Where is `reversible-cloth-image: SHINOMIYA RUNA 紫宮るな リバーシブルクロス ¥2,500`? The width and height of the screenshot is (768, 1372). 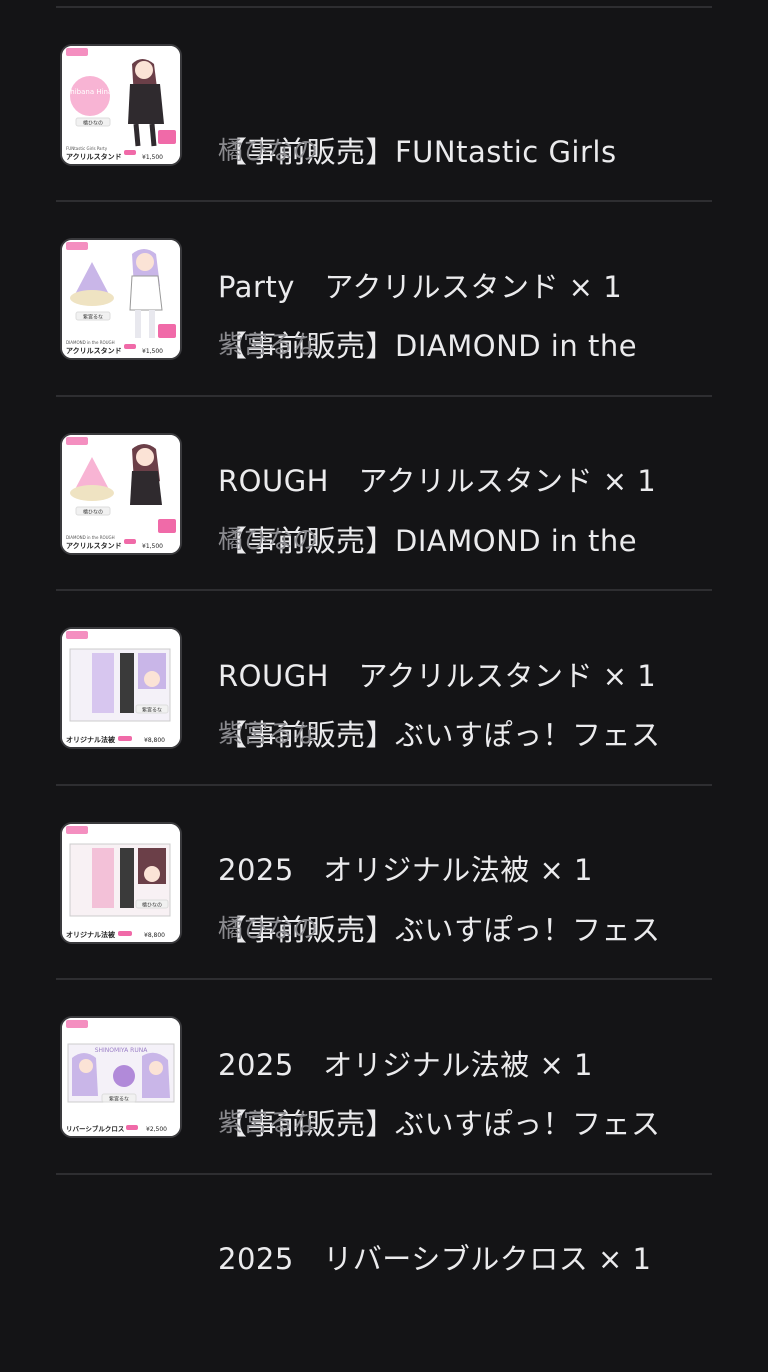
reversible-cloth-image: SHINOMIYA RUNA 紫宮るな リバーシブルクロス ¥2,500 is located at coordinates (121, 1077).